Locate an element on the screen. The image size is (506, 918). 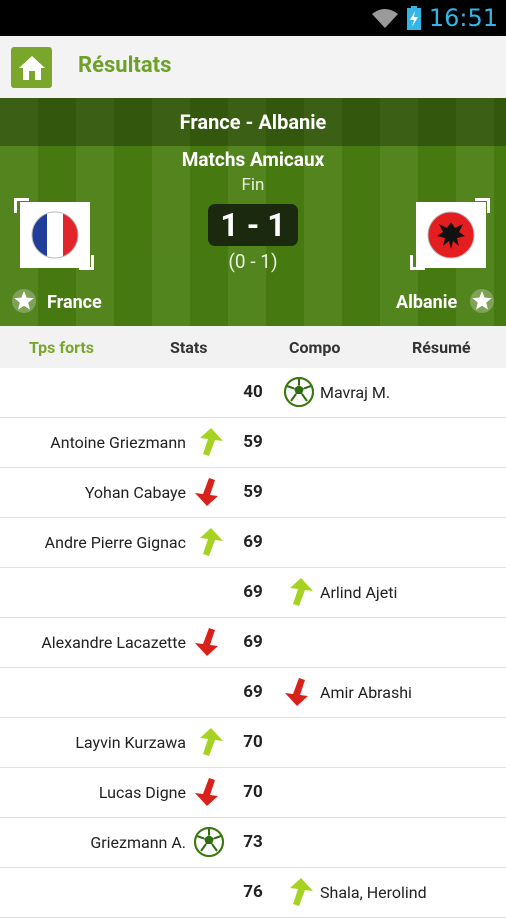
event-row: Griezmann A. 73 is located at coordinates (253, 843).